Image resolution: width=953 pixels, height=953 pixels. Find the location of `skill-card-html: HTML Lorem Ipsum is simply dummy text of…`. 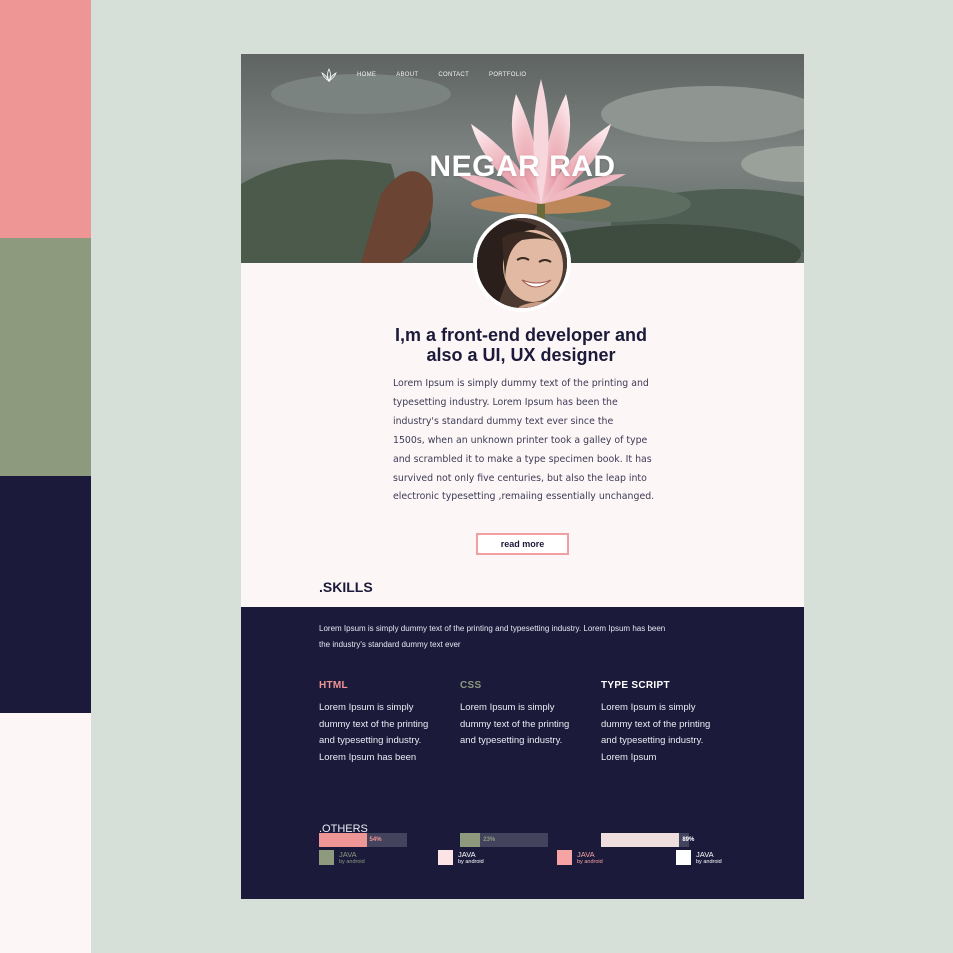

skill-card-html: HTML Lorem Ipsum is simply dummy text of… is located at coordinates (386, 723).